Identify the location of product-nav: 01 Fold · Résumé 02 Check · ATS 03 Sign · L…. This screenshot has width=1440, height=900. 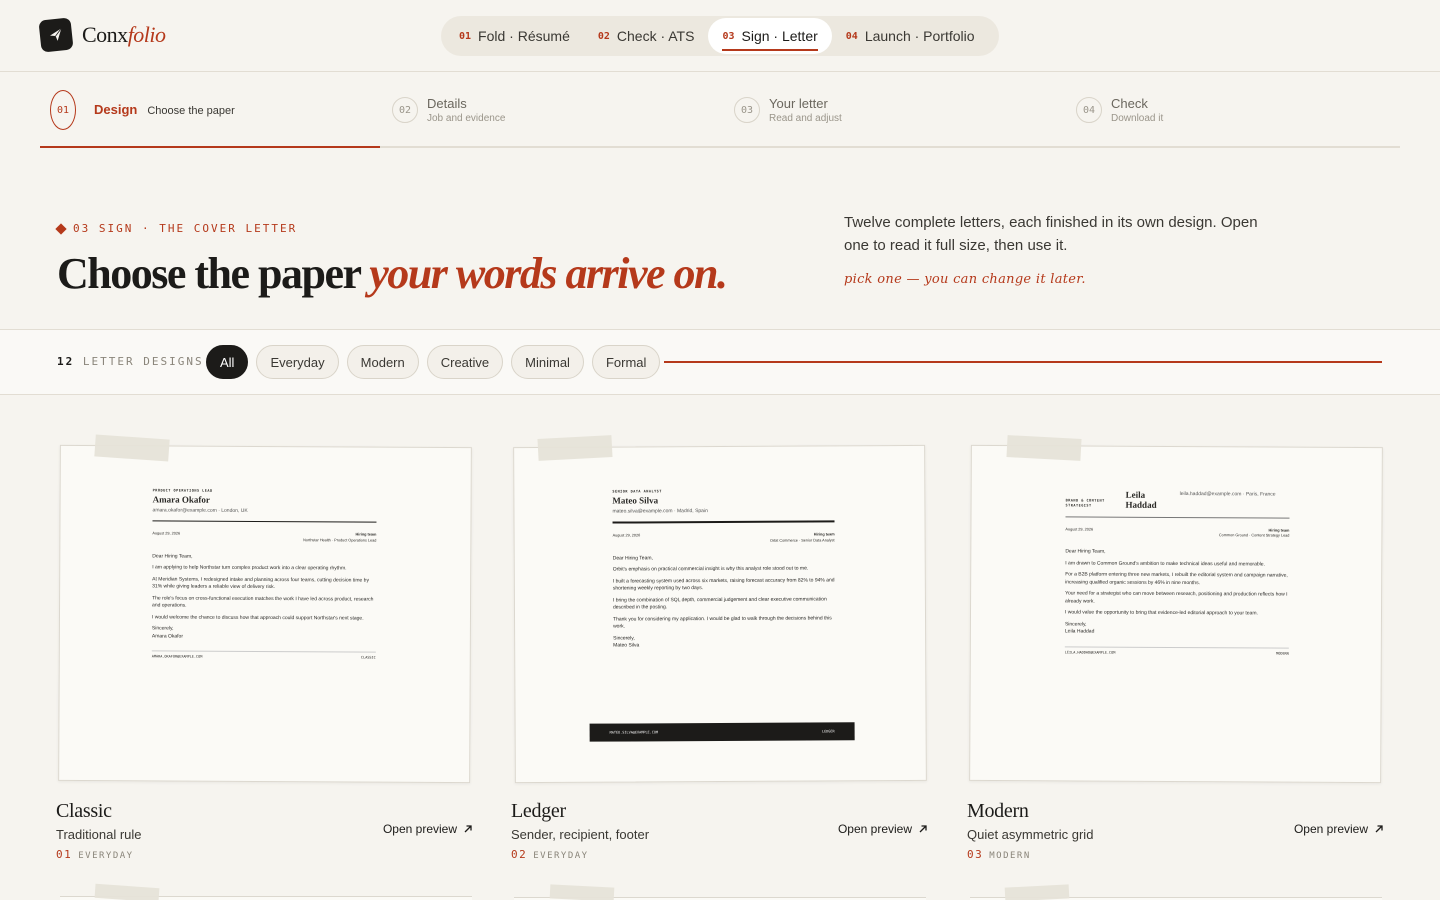
(720, 36).